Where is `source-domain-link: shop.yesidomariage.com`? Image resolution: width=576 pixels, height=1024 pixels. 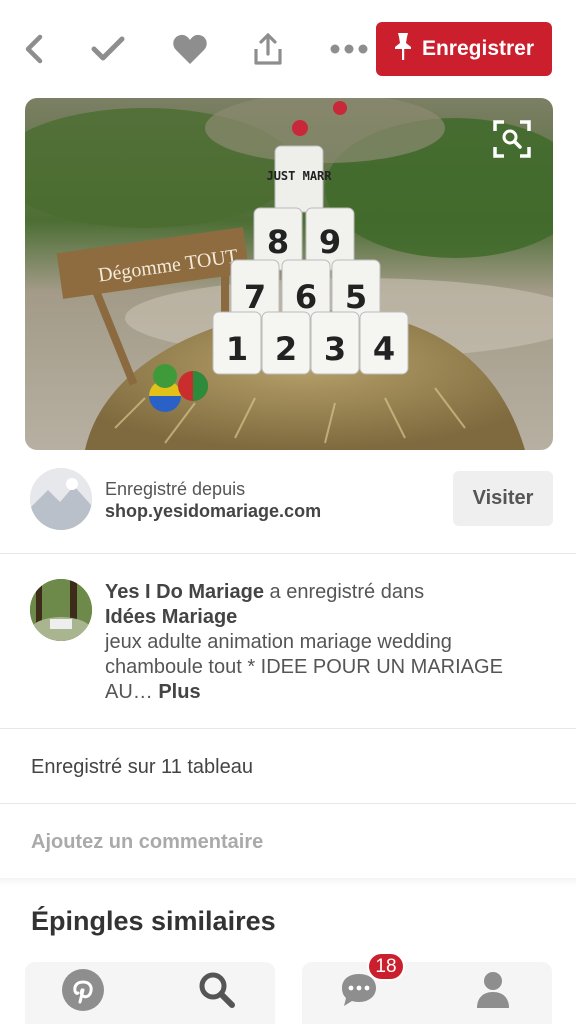 source-domain-link: shop.yesidomariage.com is located at coordinates (213, 511).